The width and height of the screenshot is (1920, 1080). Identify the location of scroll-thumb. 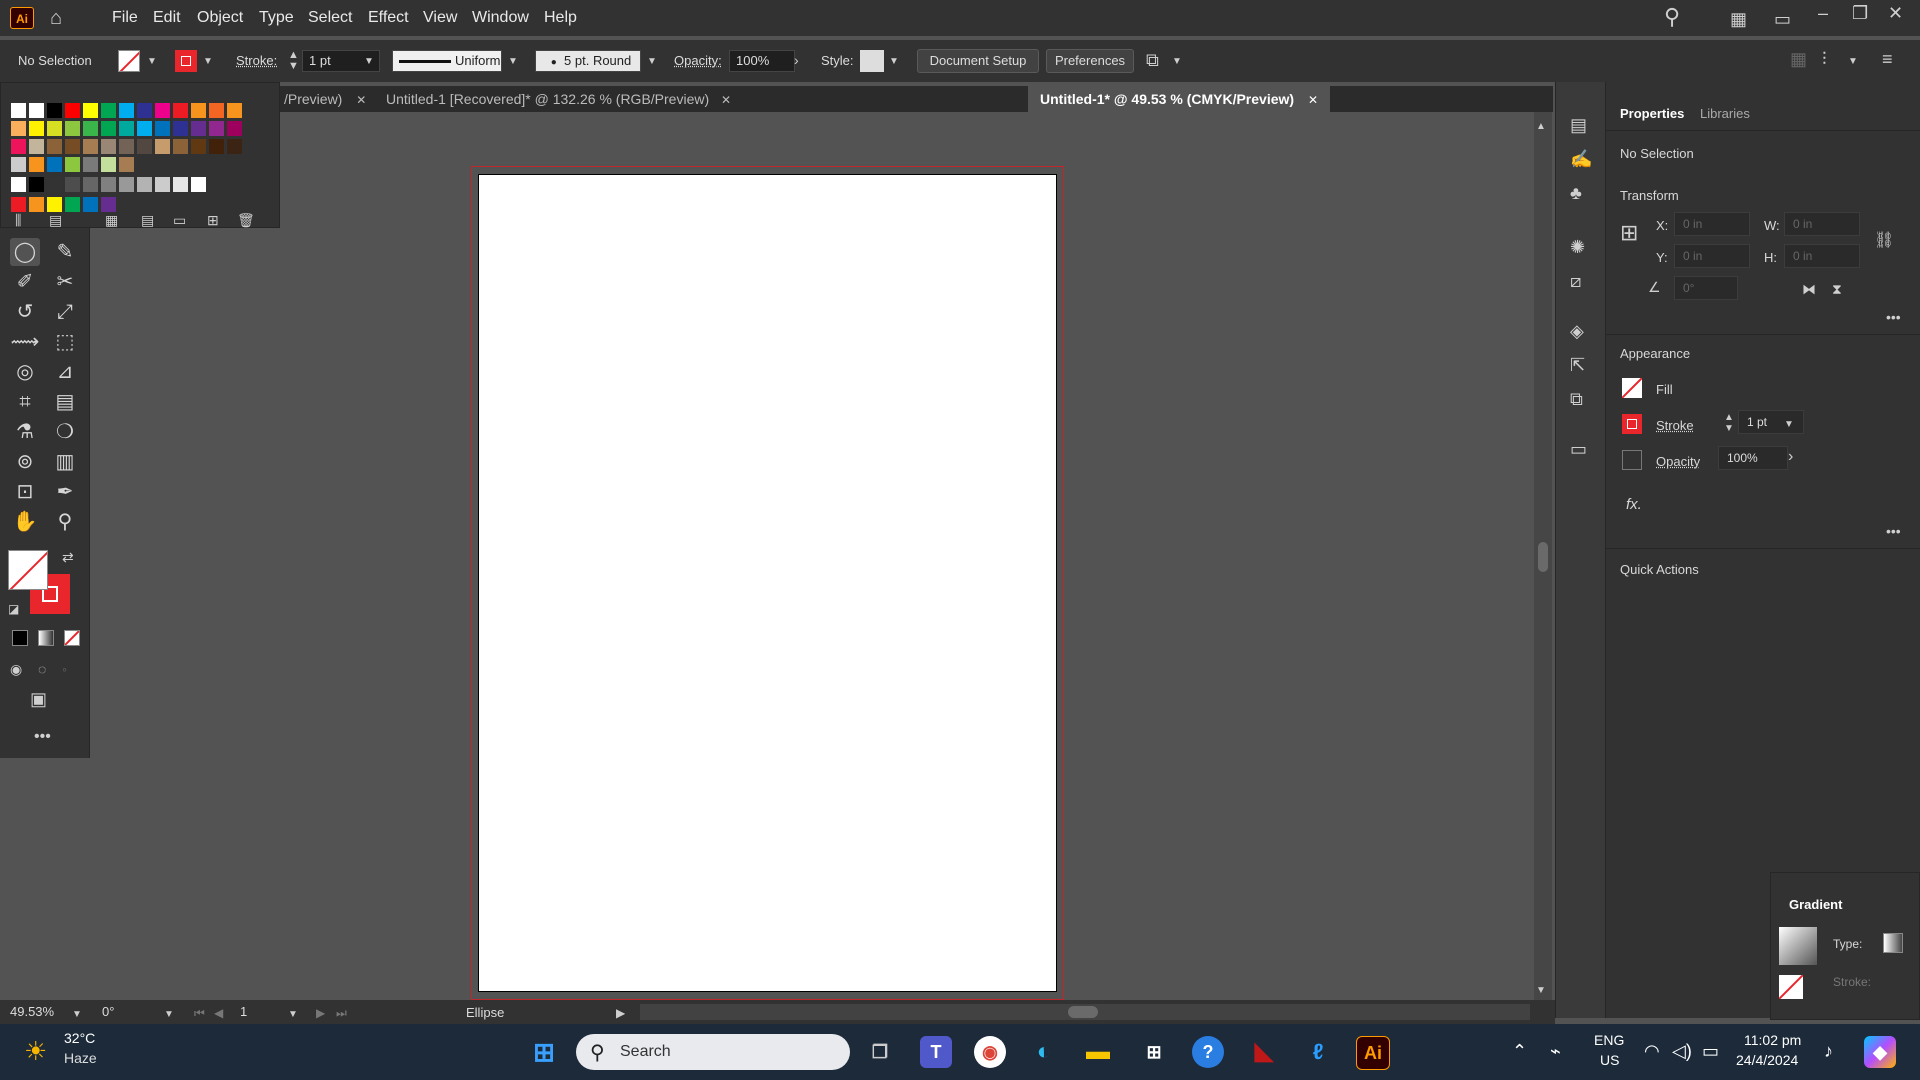
(1083, 1012).